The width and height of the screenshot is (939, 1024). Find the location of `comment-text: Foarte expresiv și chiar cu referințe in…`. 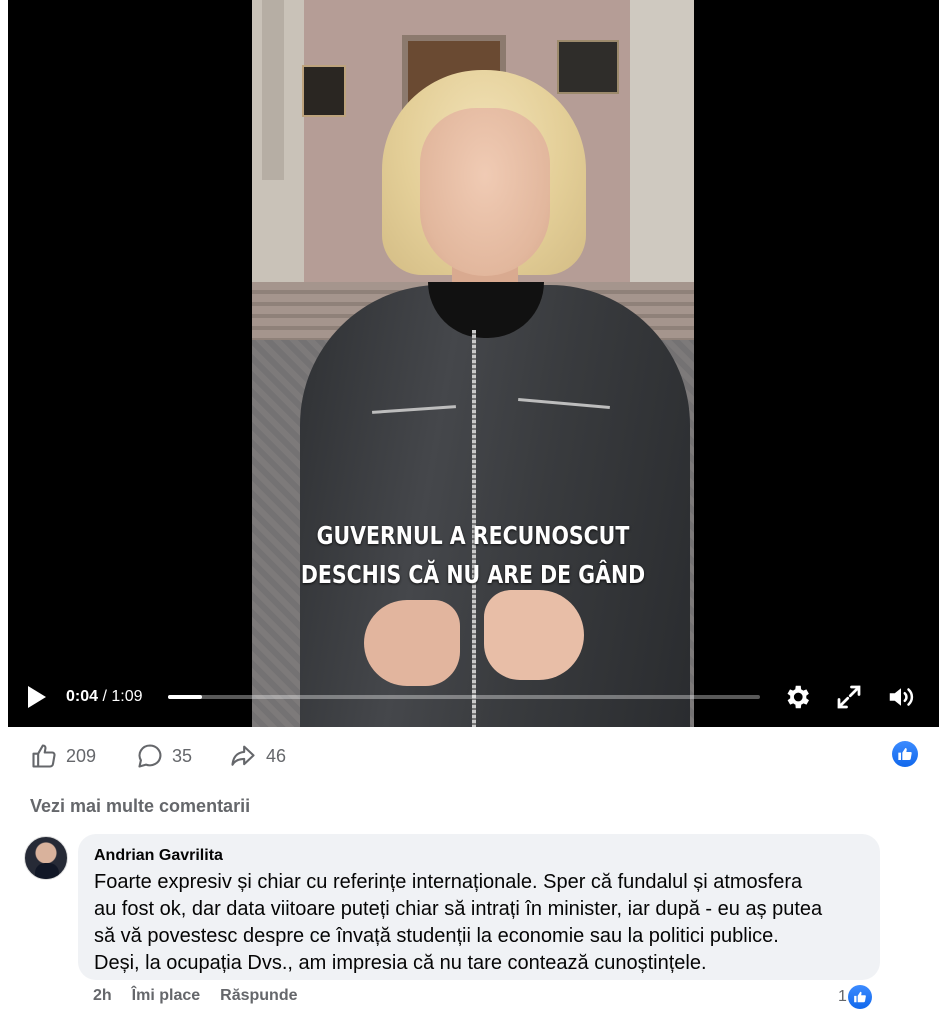

comment-text: Foarte expresiv și chiar cu referințe in… is located at coordinates (479, 923).